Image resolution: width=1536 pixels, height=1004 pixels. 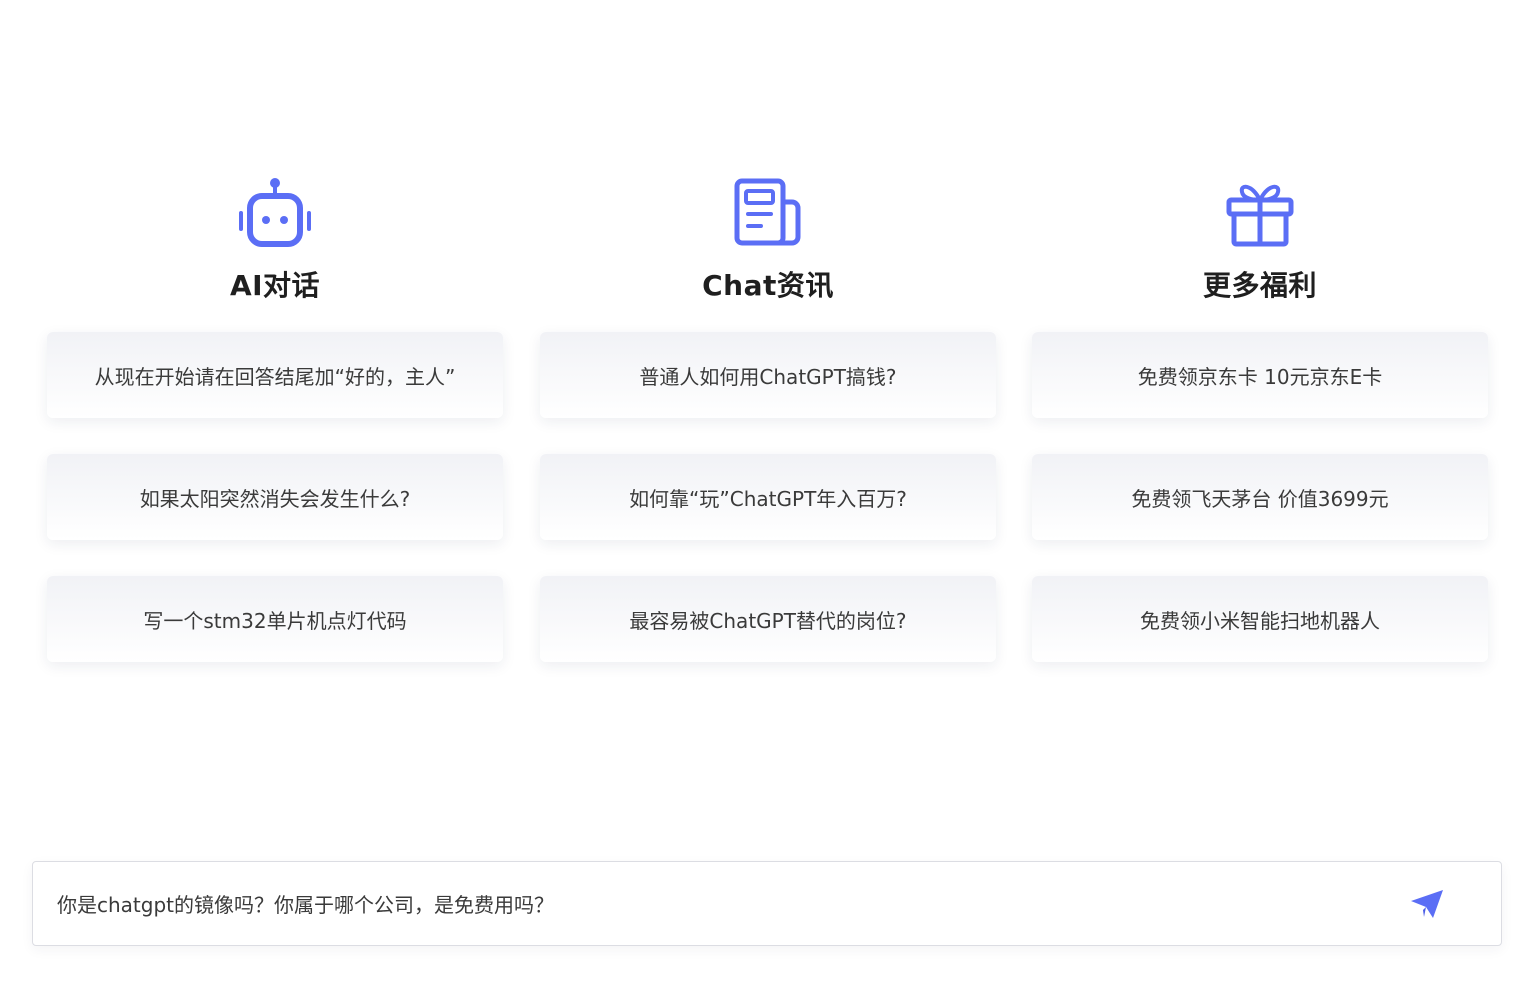 I want to click on suggestion-card: 免费领飞天茅台 价值3699元, so click(x=1260, y=497).